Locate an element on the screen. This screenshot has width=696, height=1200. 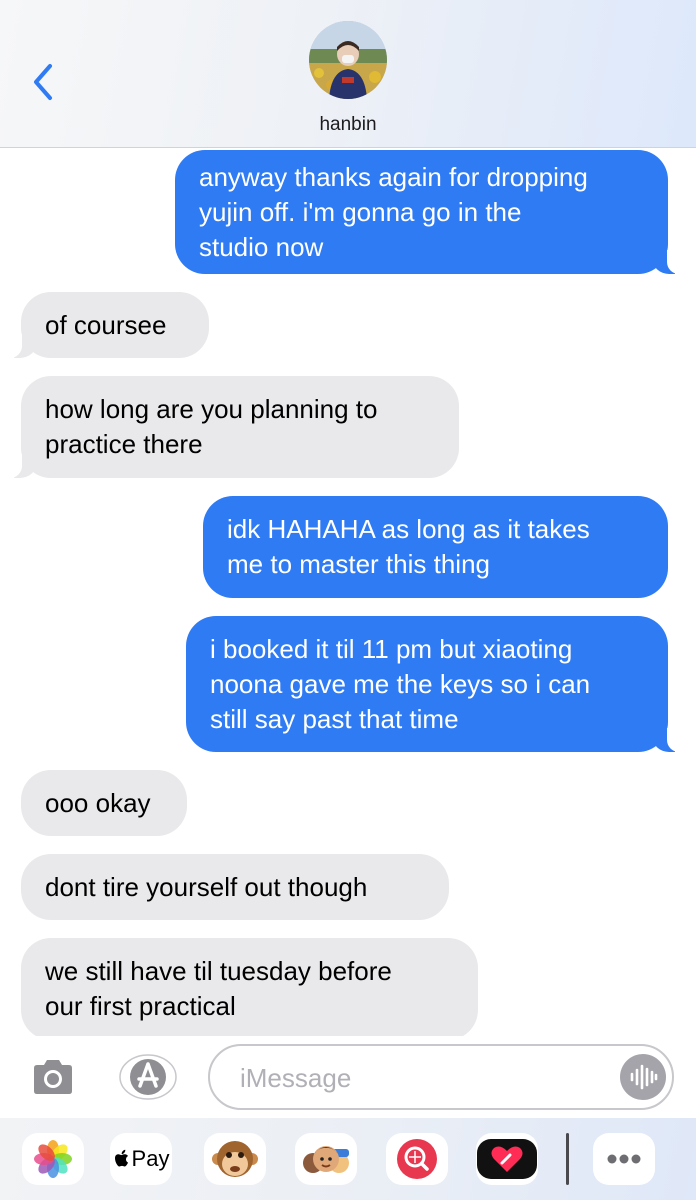
message-line: yujin off. i'm gonna go in the is located at coordinates (360, 211).